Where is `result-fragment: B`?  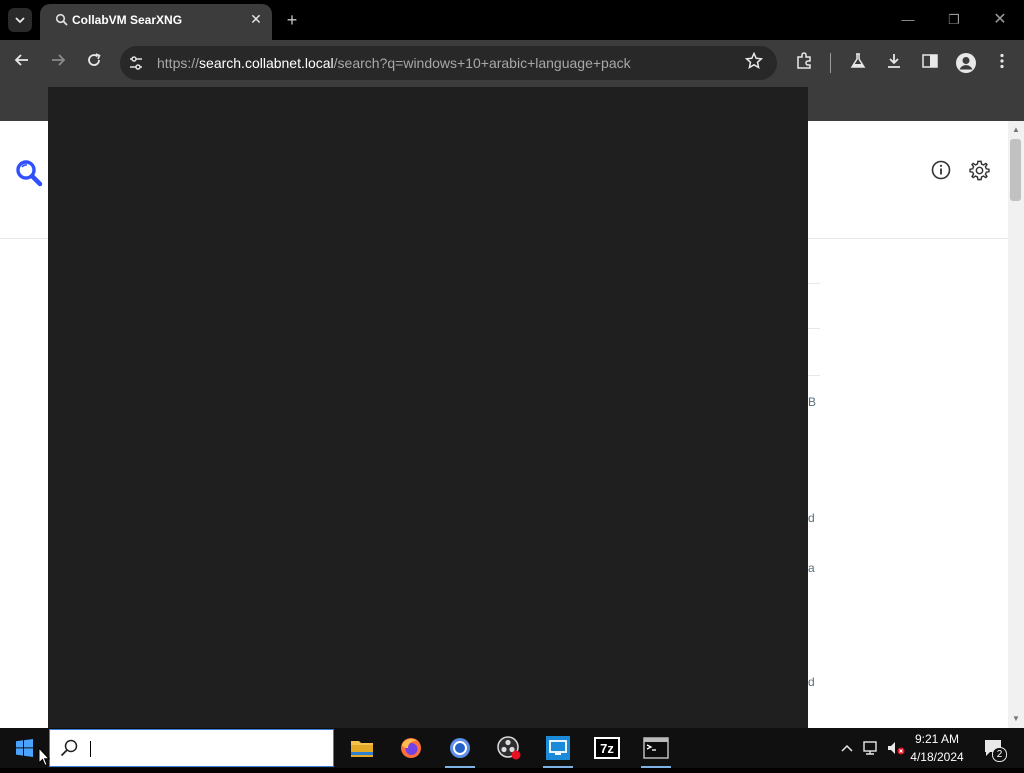 result-fragment: B is located at coordinates (812, 402).